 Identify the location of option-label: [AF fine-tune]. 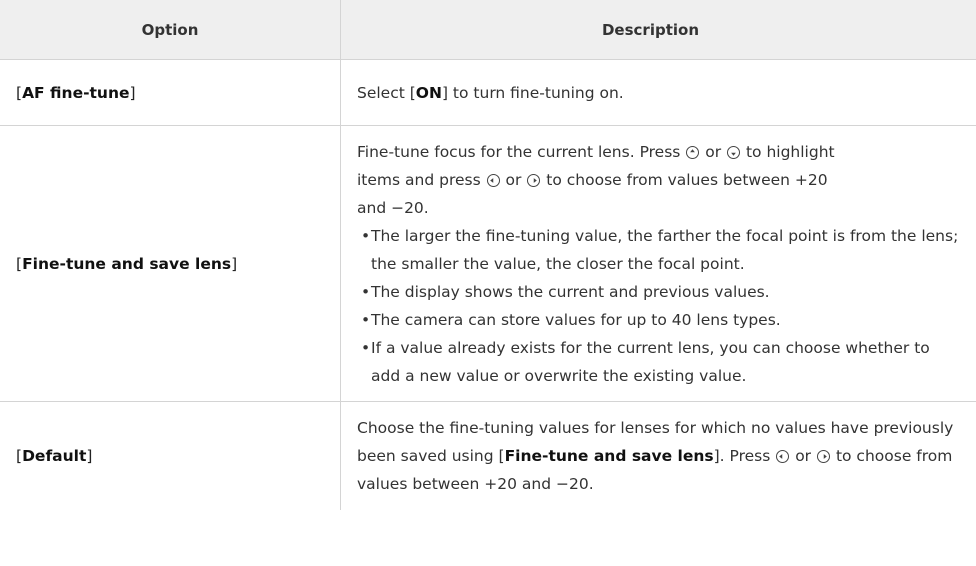
(76, 92).